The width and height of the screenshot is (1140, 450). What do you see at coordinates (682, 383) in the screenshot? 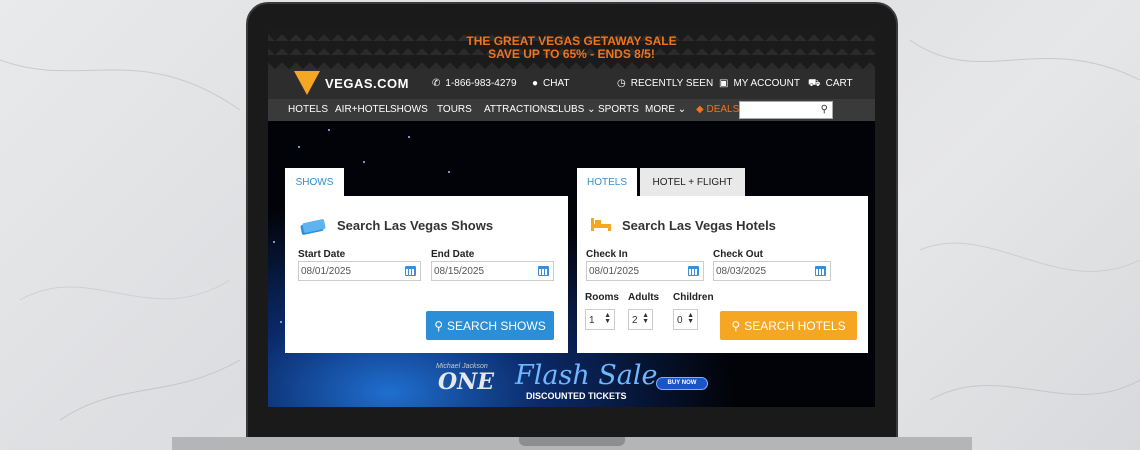
I see `buy-now-button: BUY NOW` at bounding box center [682, 383].